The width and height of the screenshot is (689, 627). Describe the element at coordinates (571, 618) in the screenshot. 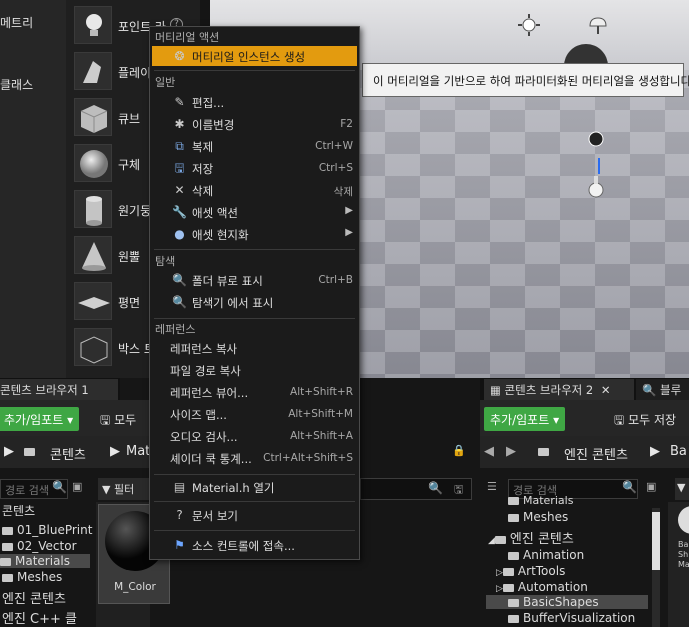

I see `tree-item: BufferVisualization` at that location.